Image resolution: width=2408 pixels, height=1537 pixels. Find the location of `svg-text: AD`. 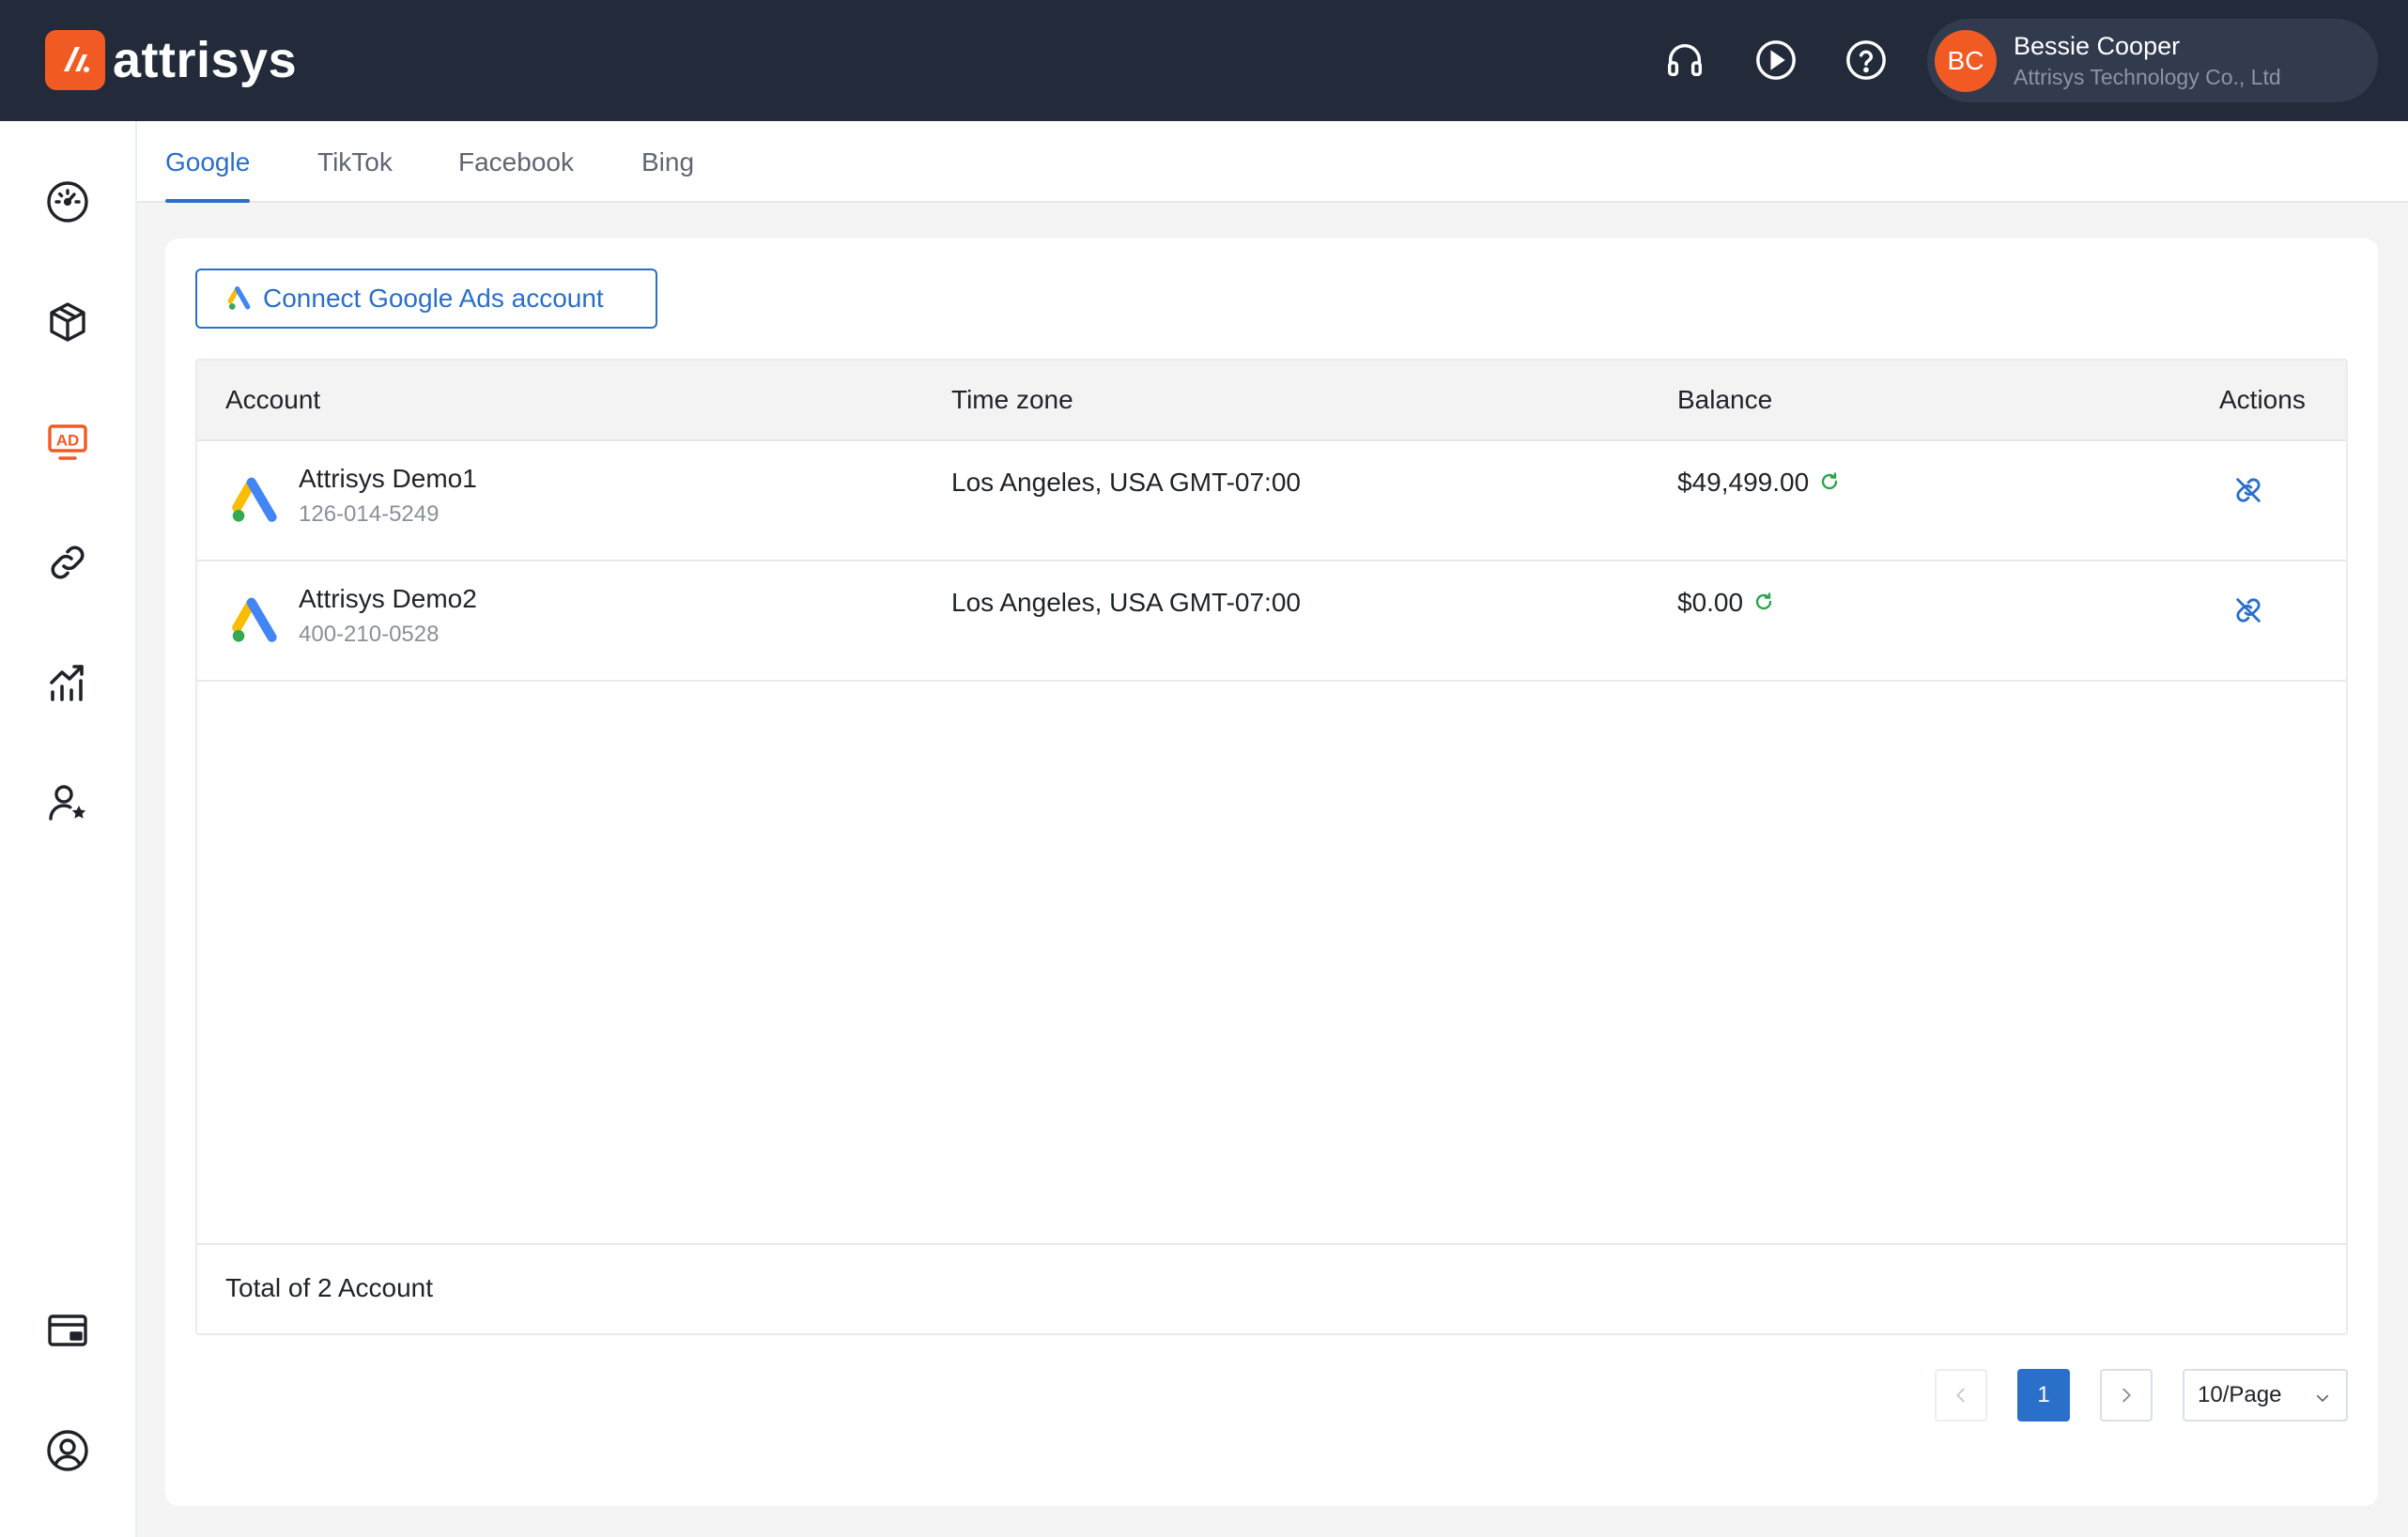

svg-text: AD is located at coordinates (68, 441).